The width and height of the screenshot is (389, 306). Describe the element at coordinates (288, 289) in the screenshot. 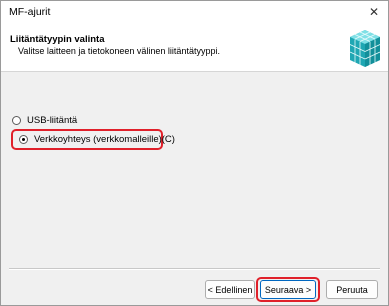

I see `next-button: Seuraava >` at that location.